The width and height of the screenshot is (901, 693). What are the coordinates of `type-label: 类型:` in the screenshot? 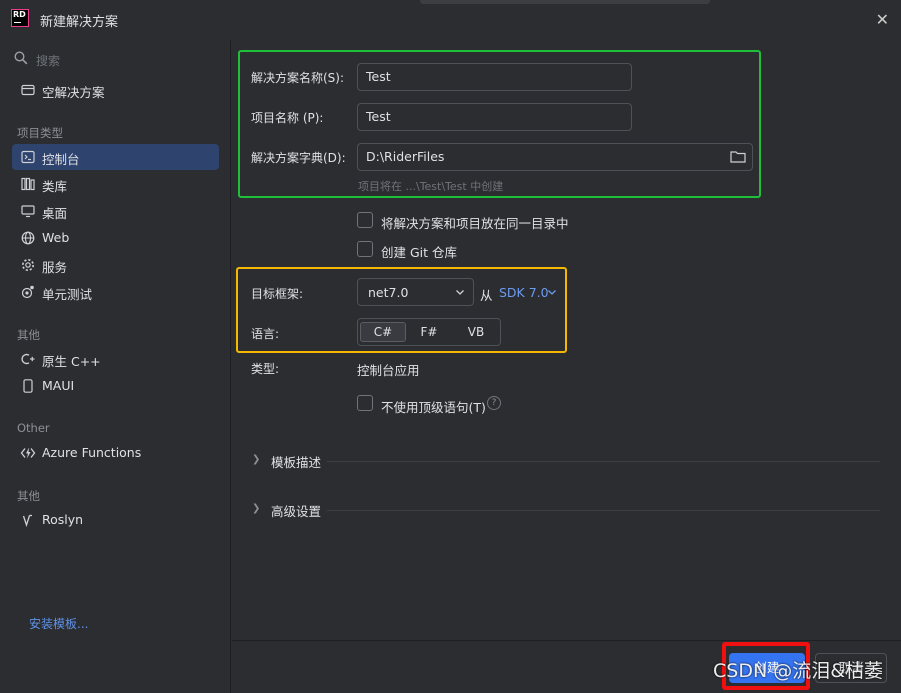 It's located at (265, 369).